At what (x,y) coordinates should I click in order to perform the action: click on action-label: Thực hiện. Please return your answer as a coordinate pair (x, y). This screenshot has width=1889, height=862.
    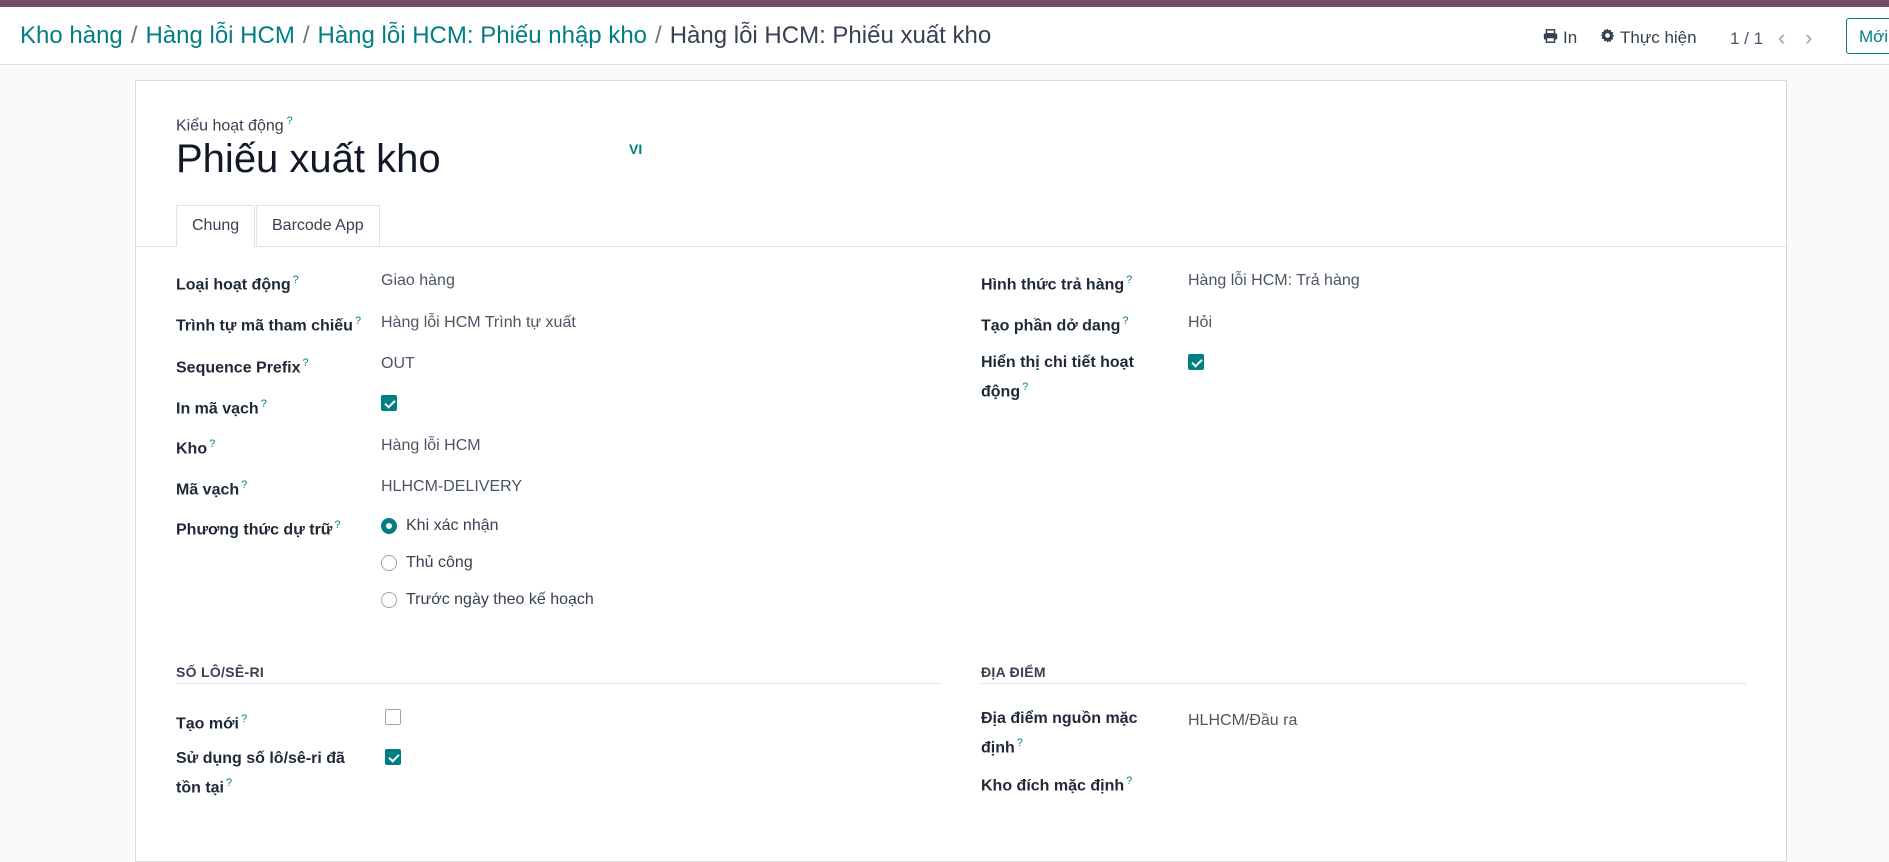
    Looking at the image, I should click on (1658, 37).